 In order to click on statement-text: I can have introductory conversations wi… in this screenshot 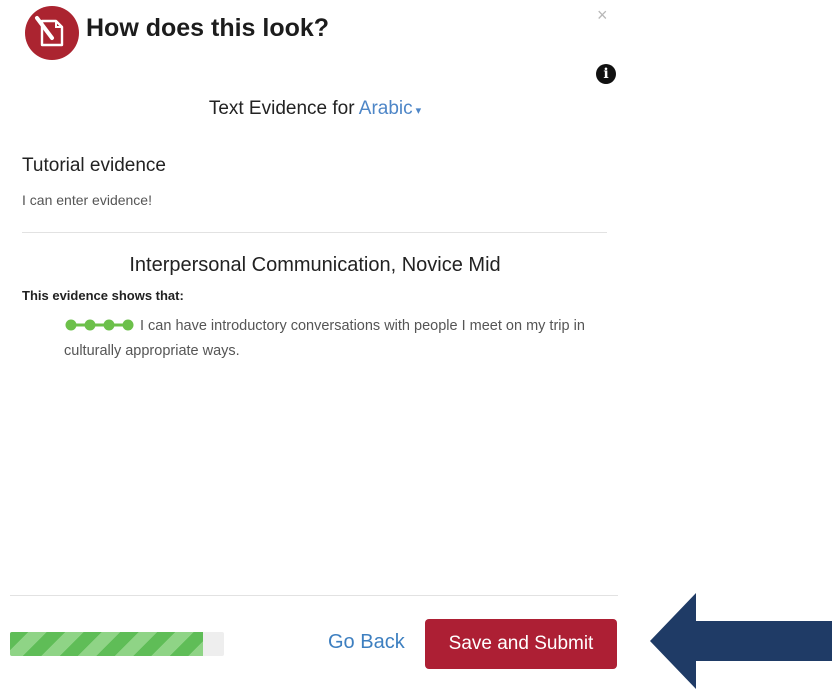, I will do `click(324, 338)`.